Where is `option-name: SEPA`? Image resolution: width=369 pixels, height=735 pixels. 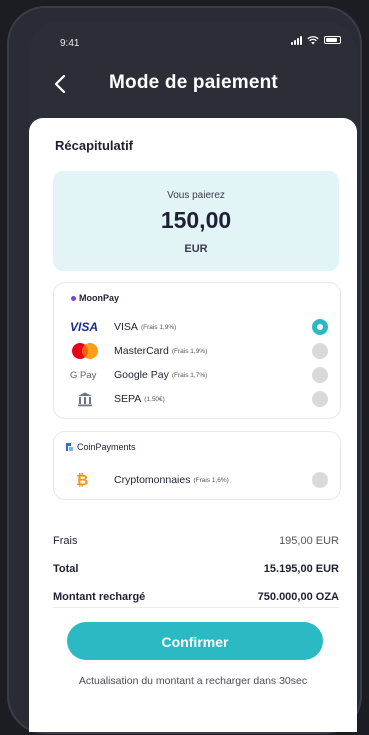 option-name: SEPA is located at coordinates (128, 399).